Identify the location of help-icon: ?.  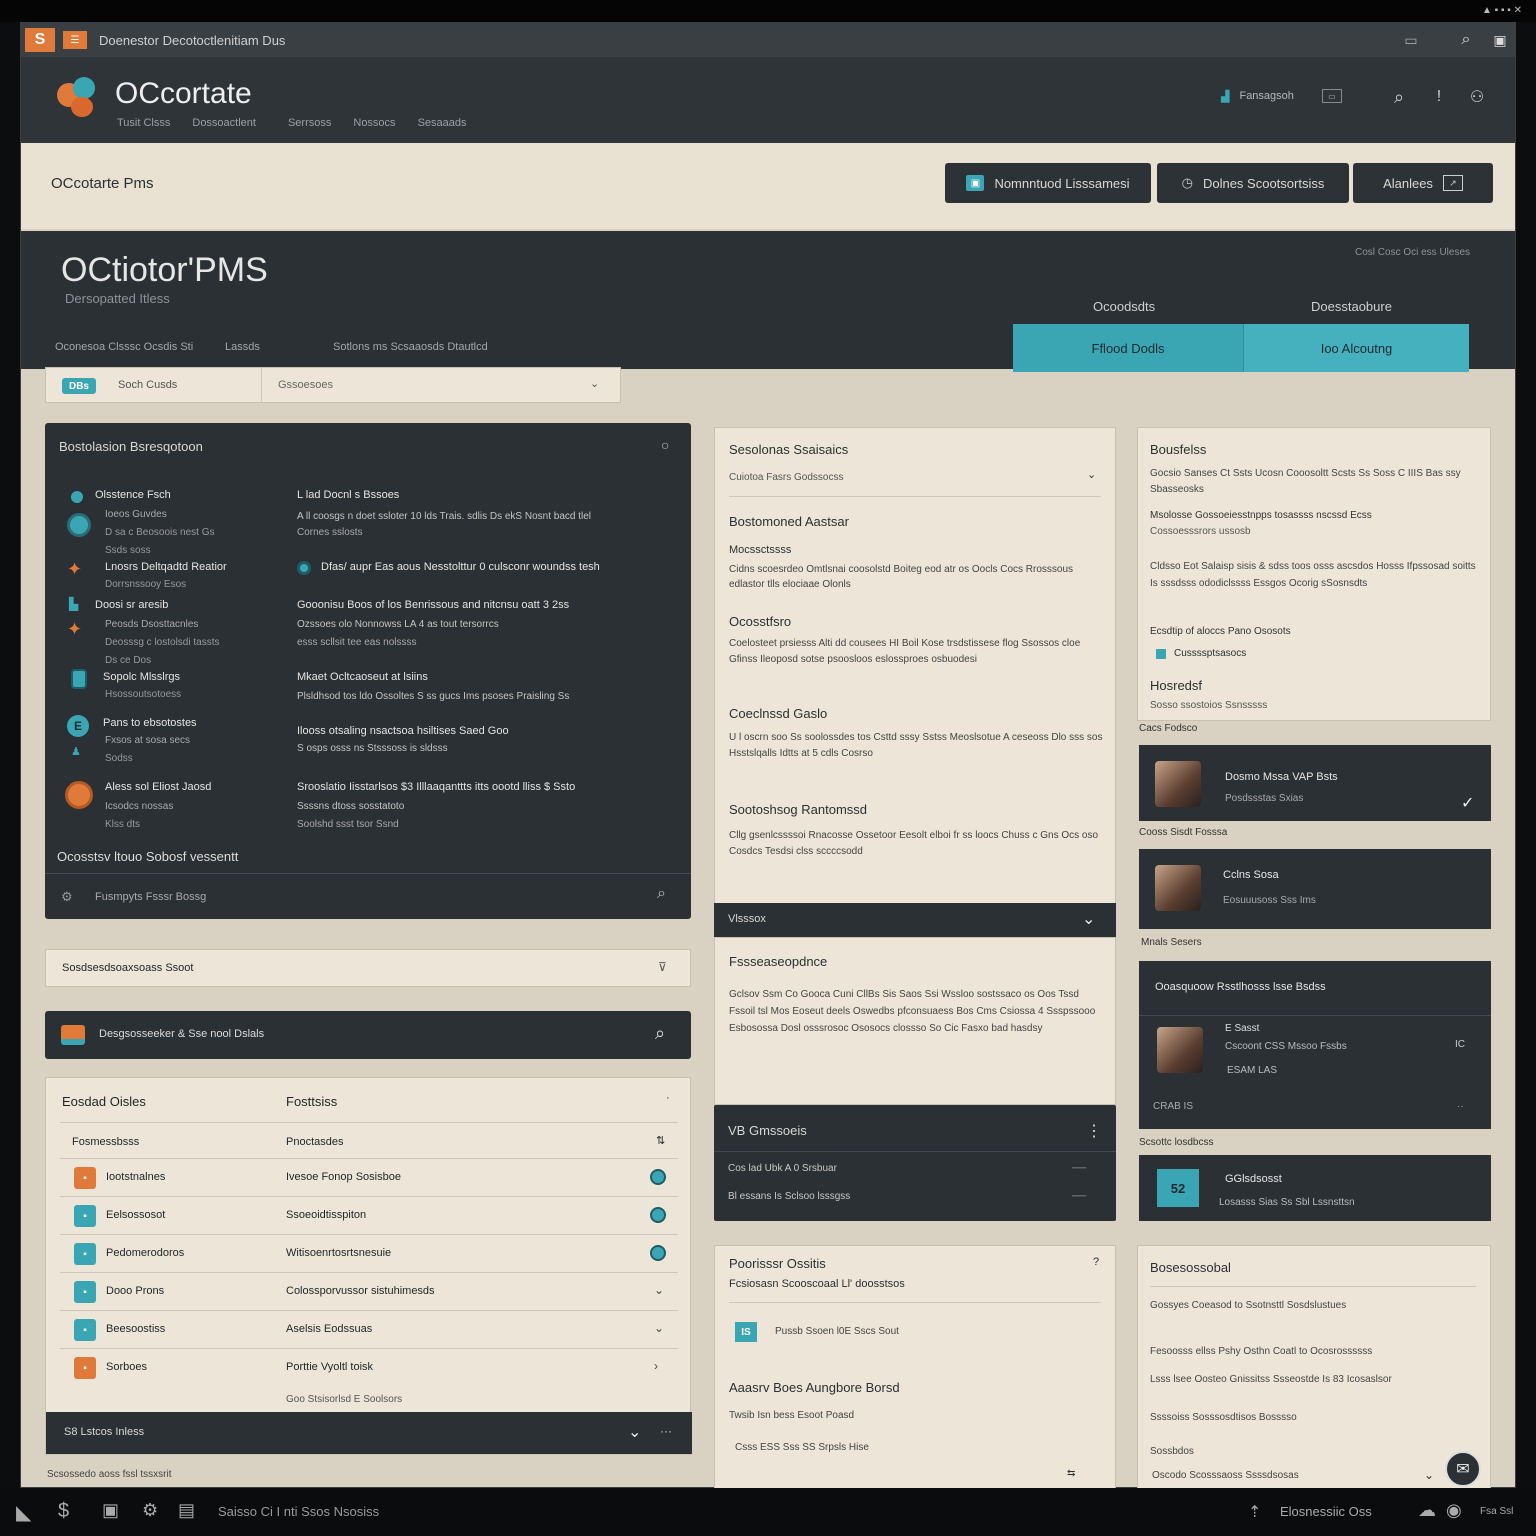
(1096, 1262).